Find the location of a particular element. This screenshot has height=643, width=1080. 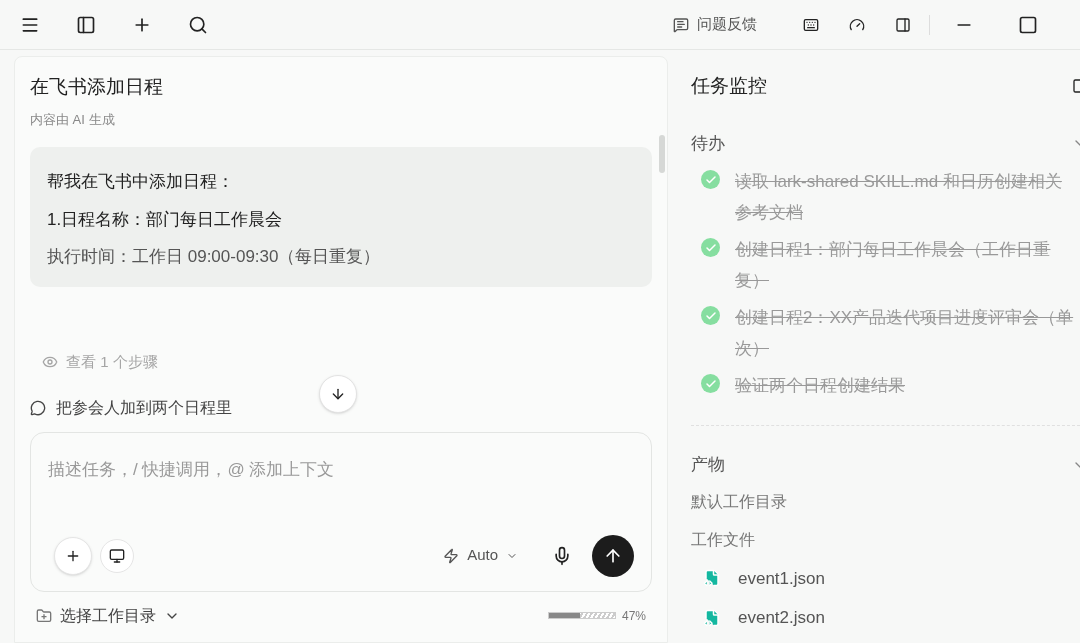

todo-text: 读取 lark-shared SKILL.md 和日历创建相关参考文档 is located at coordinates (899, 197).